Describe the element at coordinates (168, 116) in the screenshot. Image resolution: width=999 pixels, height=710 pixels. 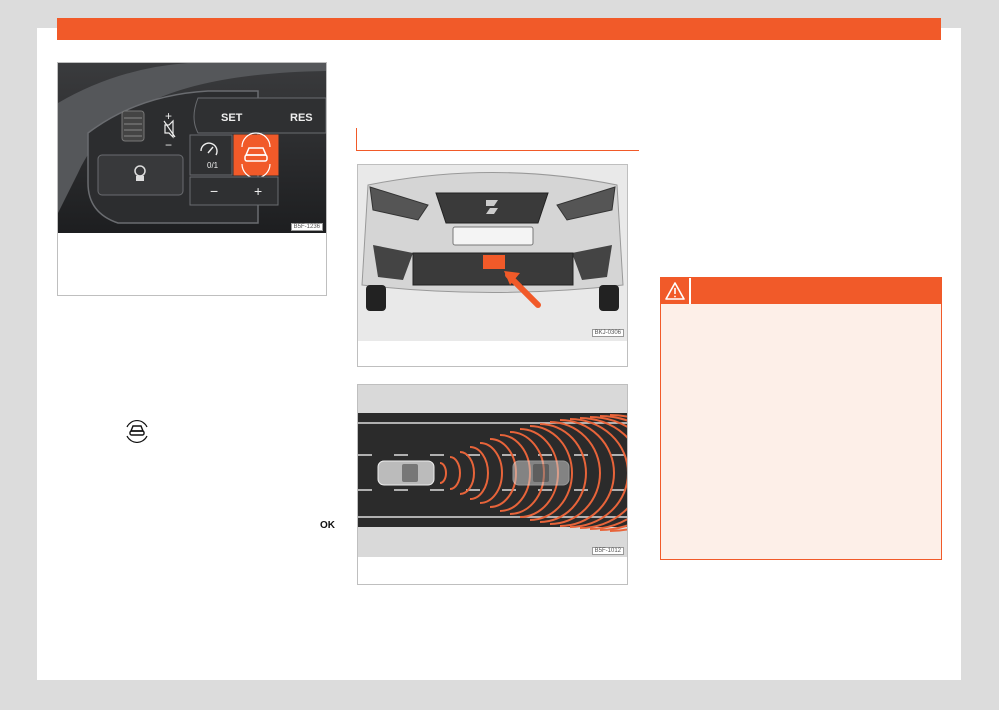
I see `vol-plus-label: +` at that location.